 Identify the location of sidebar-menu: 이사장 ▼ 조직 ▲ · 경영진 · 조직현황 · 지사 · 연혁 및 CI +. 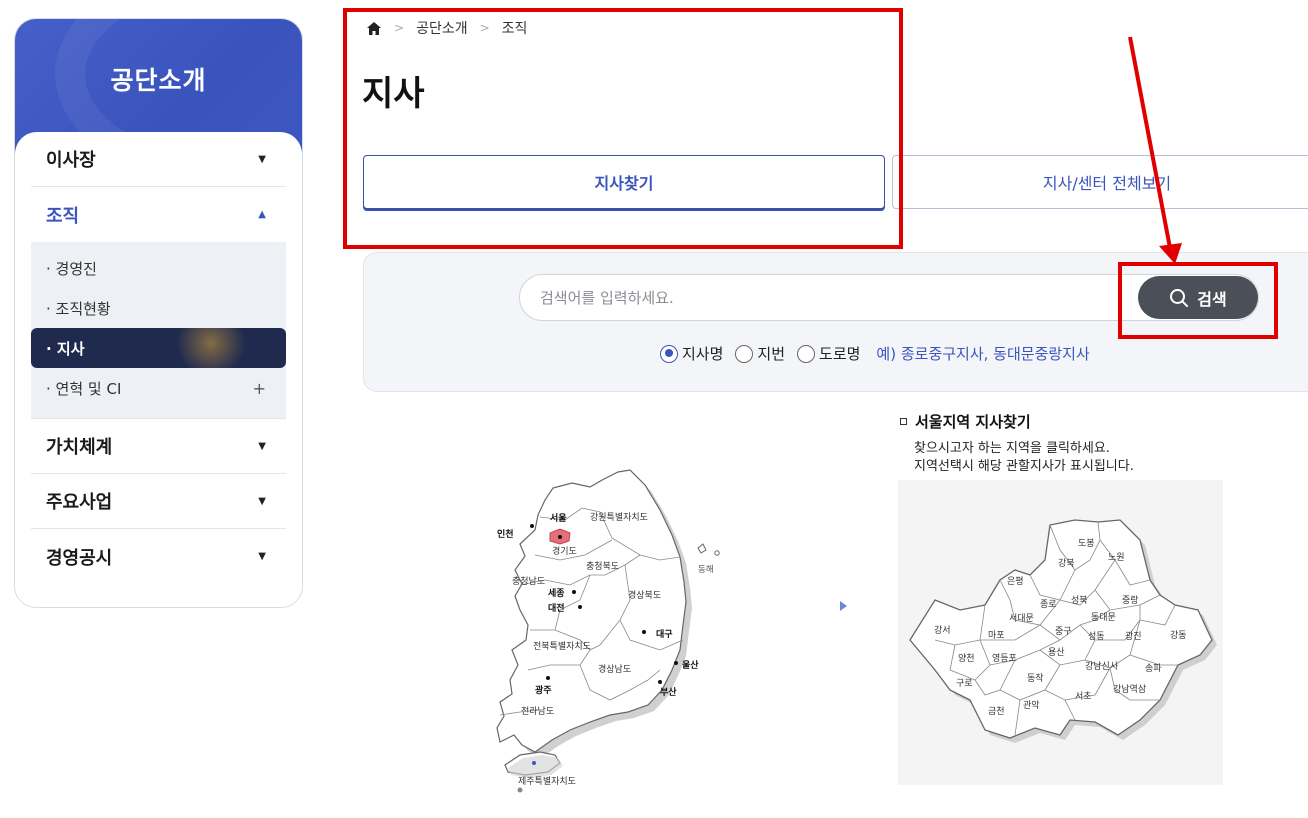
(158, 369).